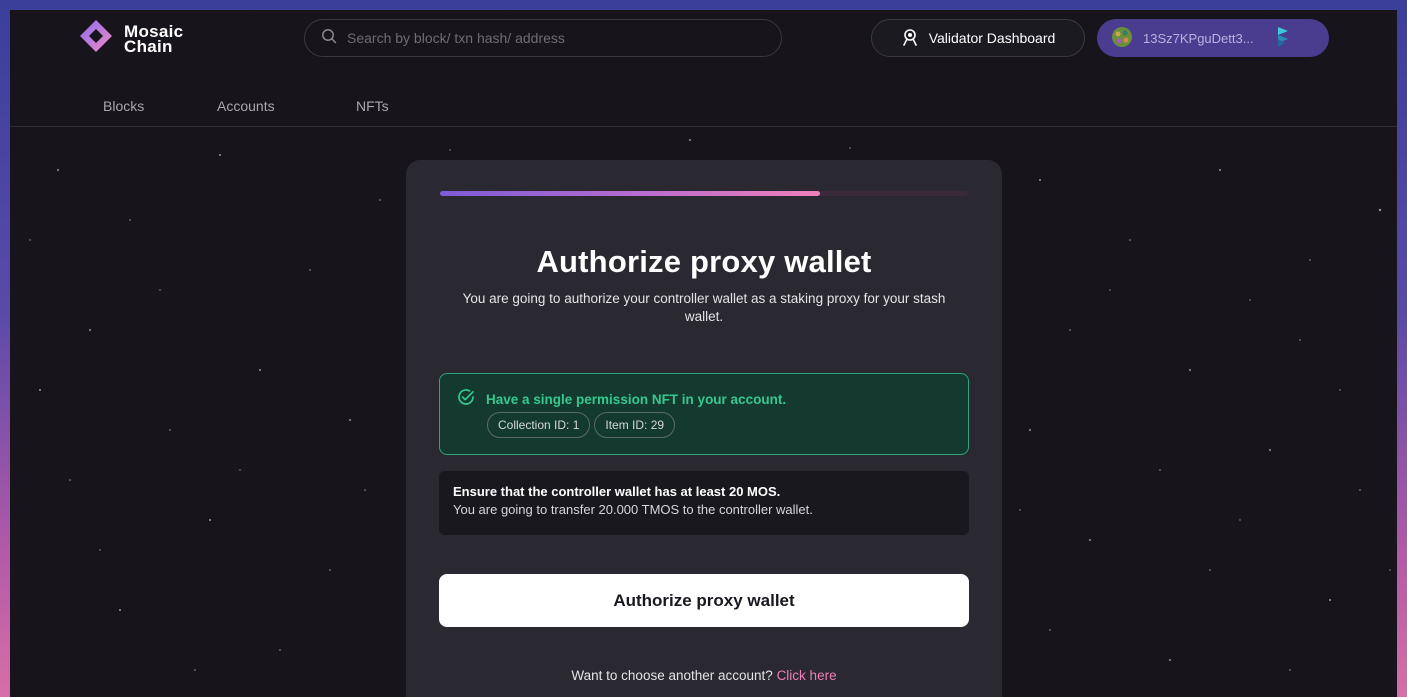 The width and height of the screenshot is (1407, 697). Describe the element at coordinates (704, 261) in the screenshot. I see `page-title: Authorize proxy wallet` at that location.